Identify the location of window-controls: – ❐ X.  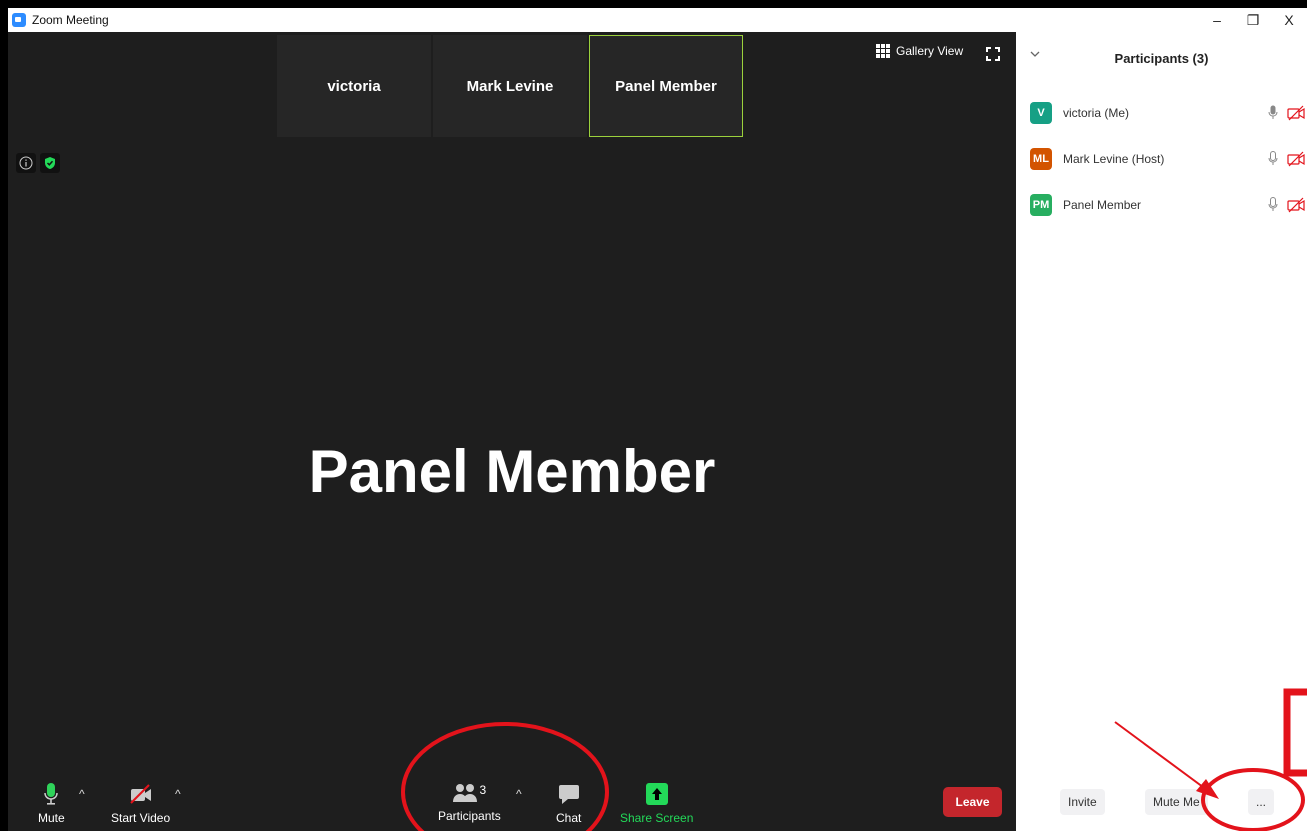
(1253, 20).